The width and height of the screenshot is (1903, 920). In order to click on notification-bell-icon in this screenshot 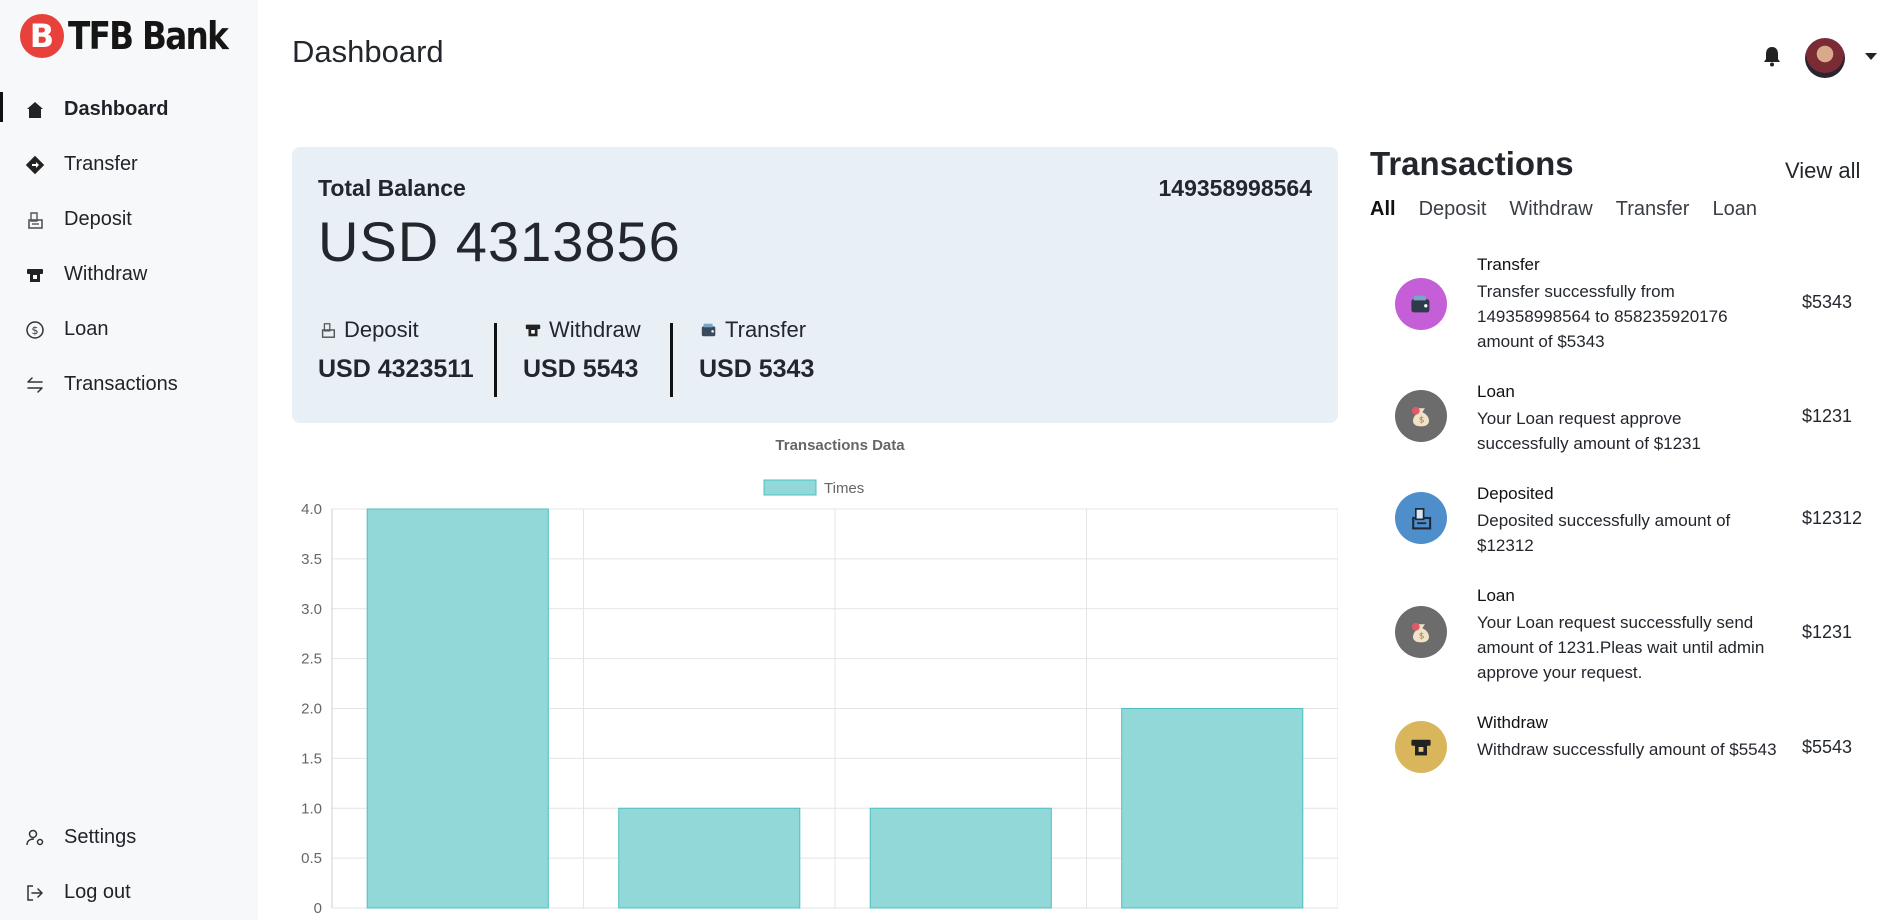, I will do `click(1772, 56)`.